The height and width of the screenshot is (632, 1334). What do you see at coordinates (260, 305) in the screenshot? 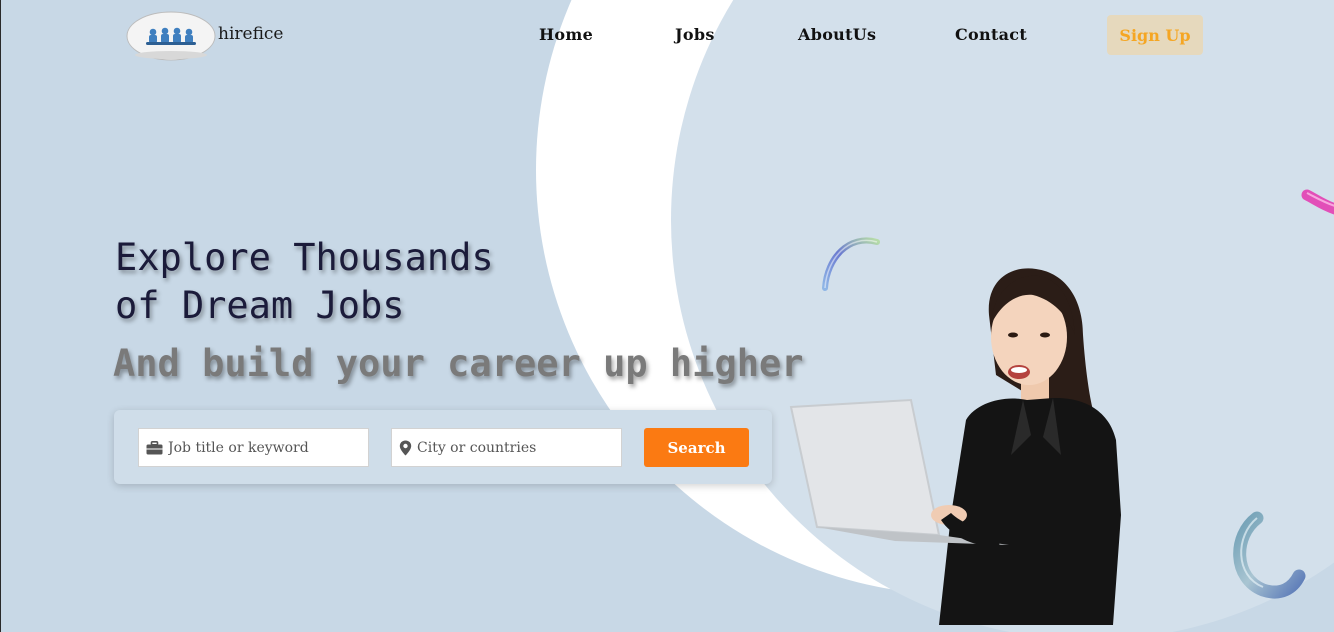
I see `headline-line-2: of Dream Jobs` at bounding box center [260, 305].